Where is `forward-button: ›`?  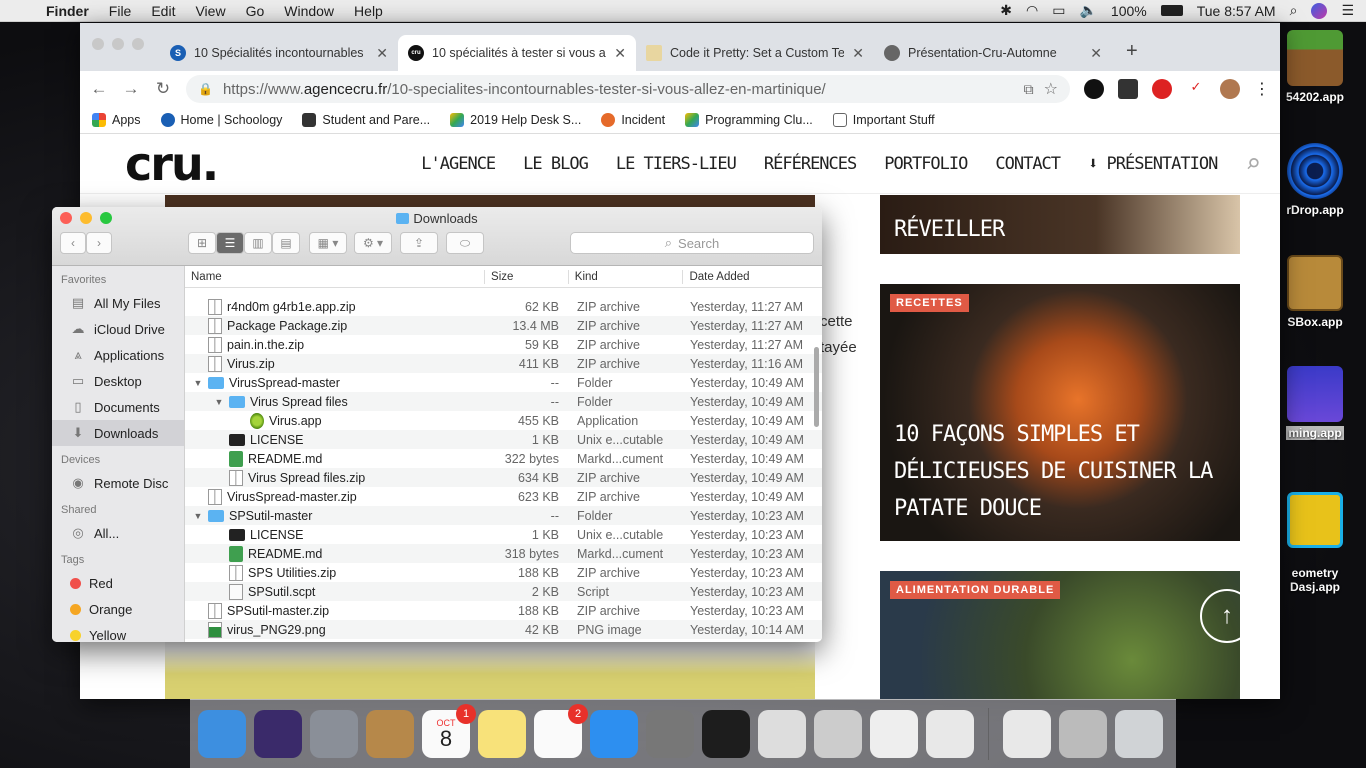
forward-button: › is located at coordinates (99, 243).